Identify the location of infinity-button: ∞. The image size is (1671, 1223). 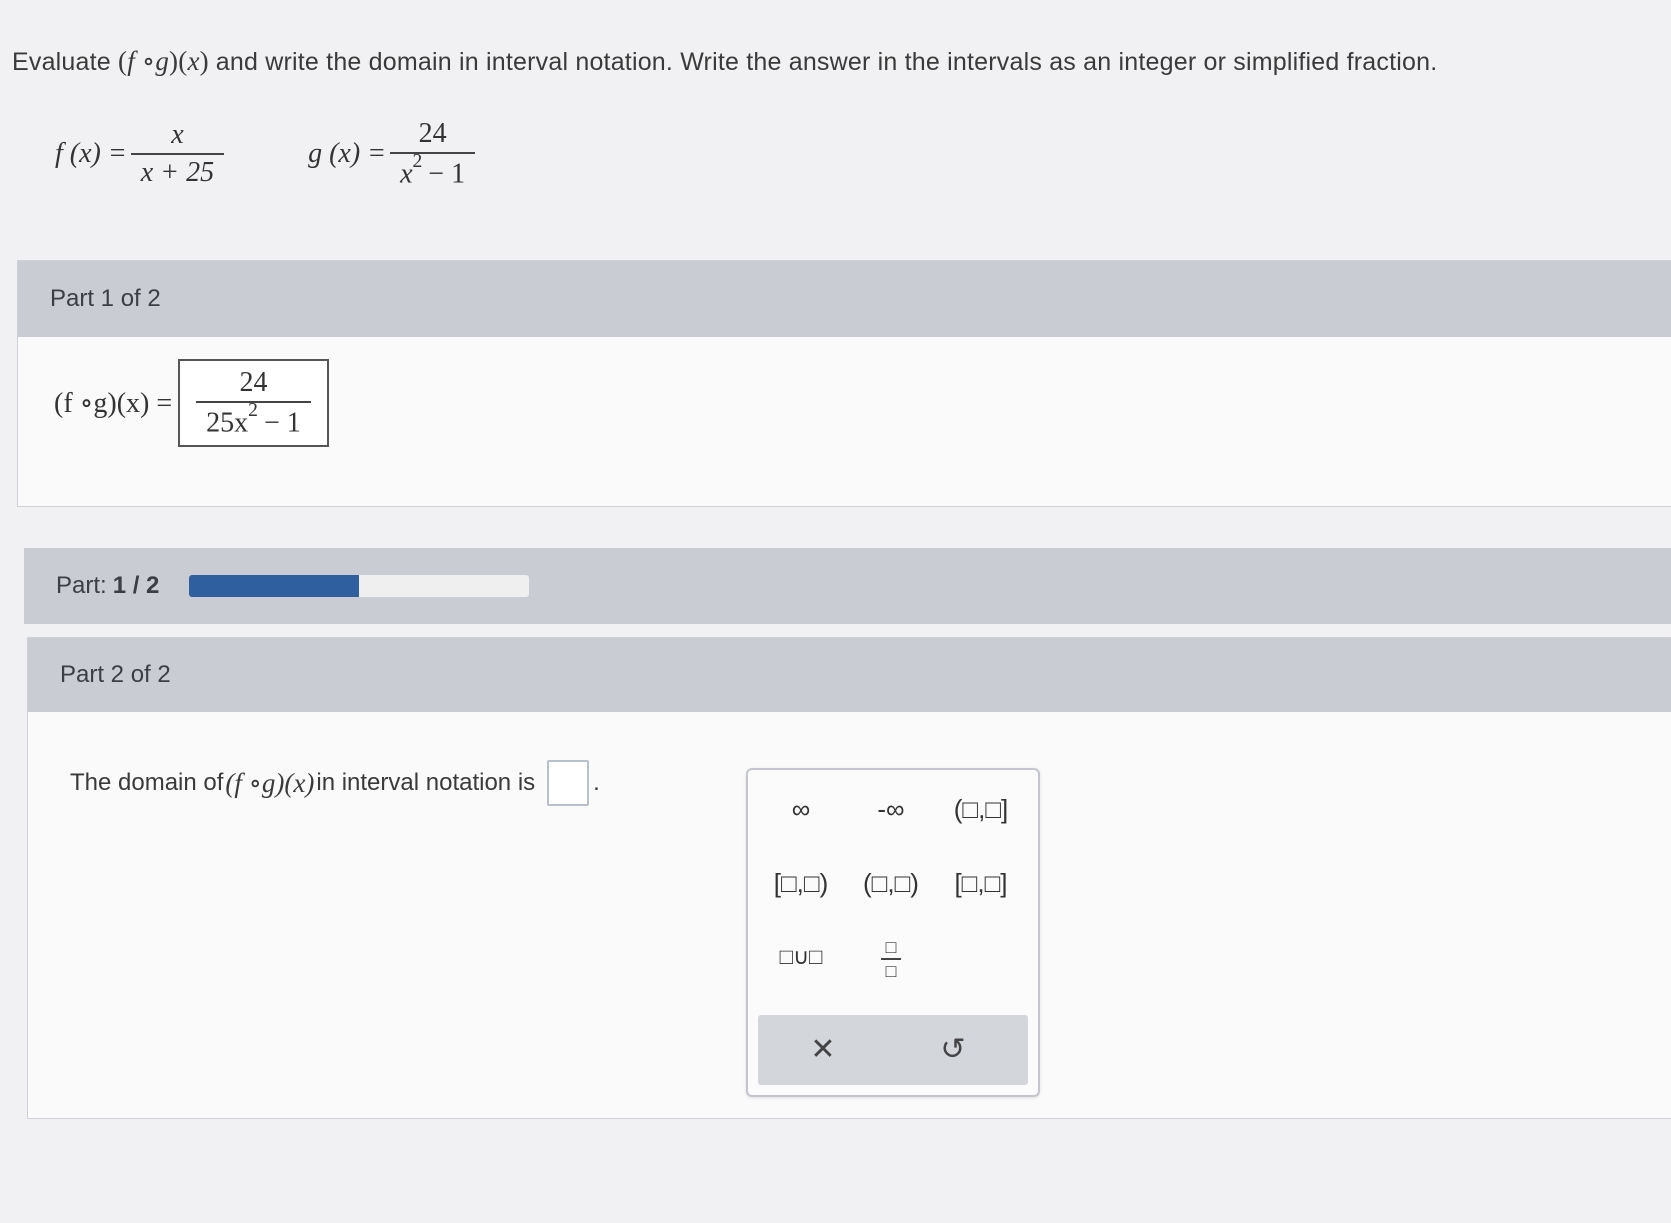
(801, 809).